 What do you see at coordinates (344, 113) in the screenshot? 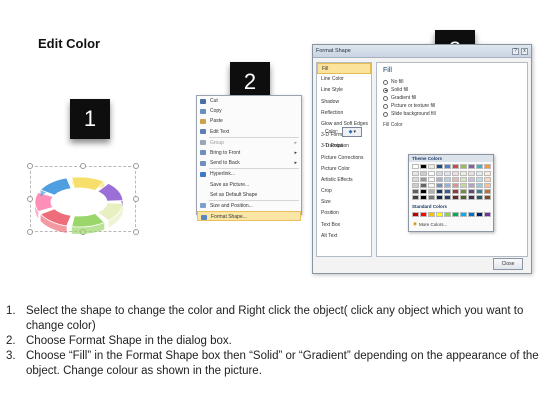
I see `nav-item-reflection: Reflection` at bounding box center [344, 113].